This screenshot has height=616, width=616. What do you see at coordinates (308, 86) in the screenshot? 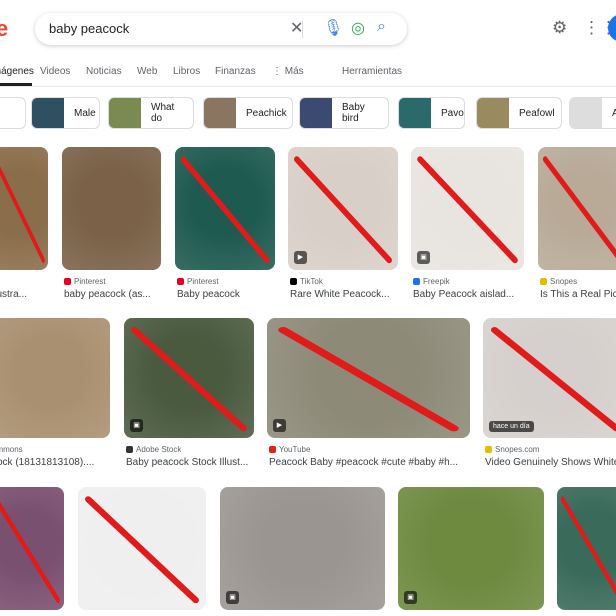
I see `divider` at bounding box center [308, 86].